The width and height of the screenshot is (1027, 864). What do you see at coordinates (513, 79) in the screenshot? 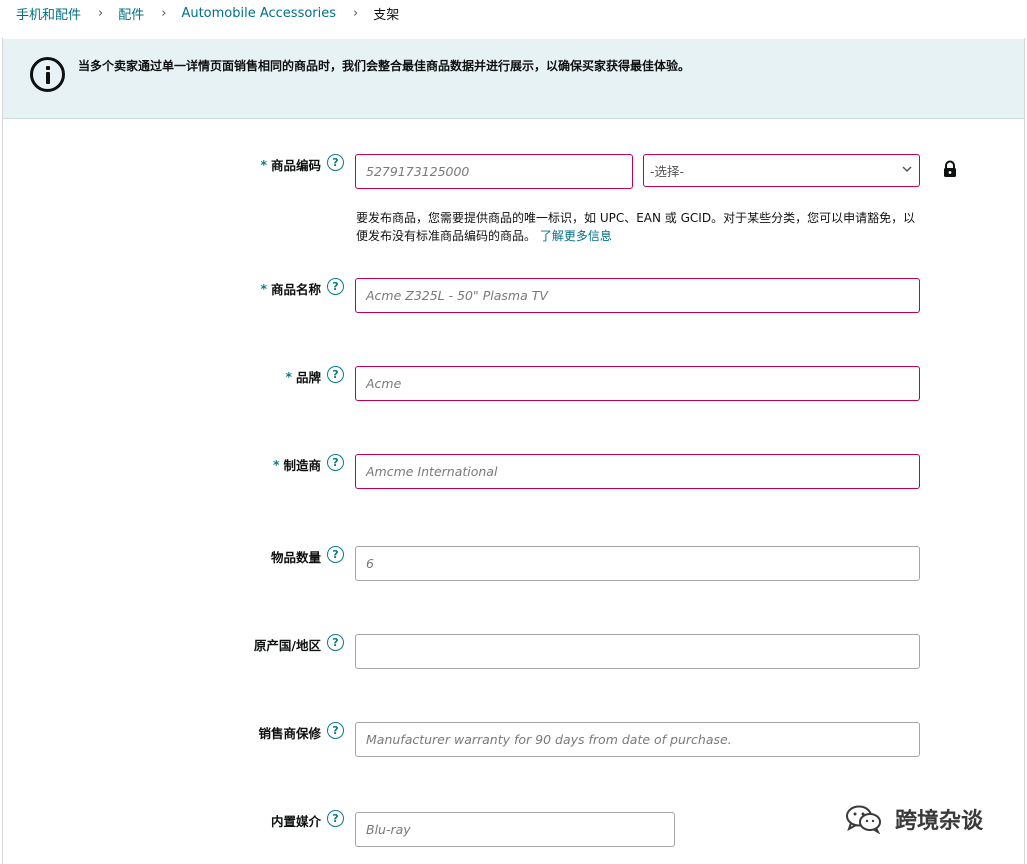
I see `info-alert` at bounding box center [513, 79].